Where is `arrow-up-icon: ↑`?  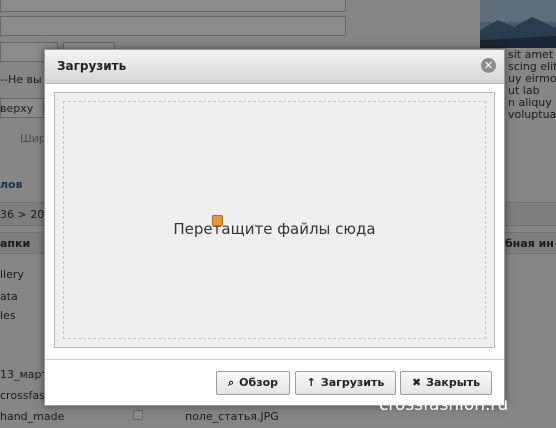 arrow-up-icon: ↑ is located at coordinates (311, 382).